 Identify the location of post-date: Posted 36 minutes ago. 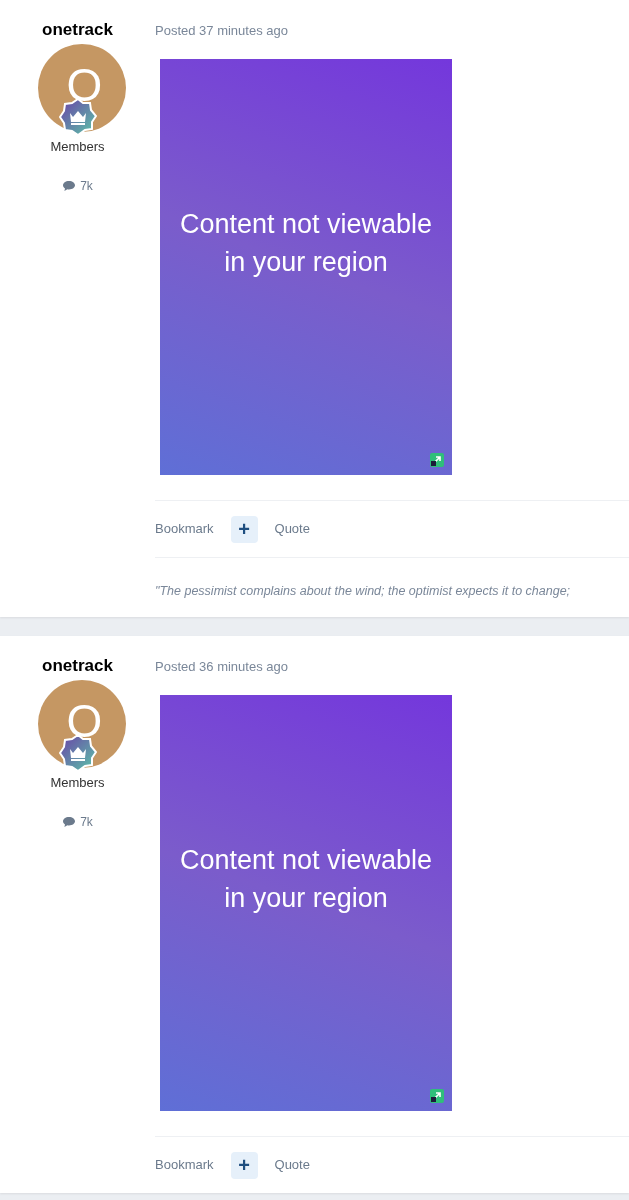
(222, 667).